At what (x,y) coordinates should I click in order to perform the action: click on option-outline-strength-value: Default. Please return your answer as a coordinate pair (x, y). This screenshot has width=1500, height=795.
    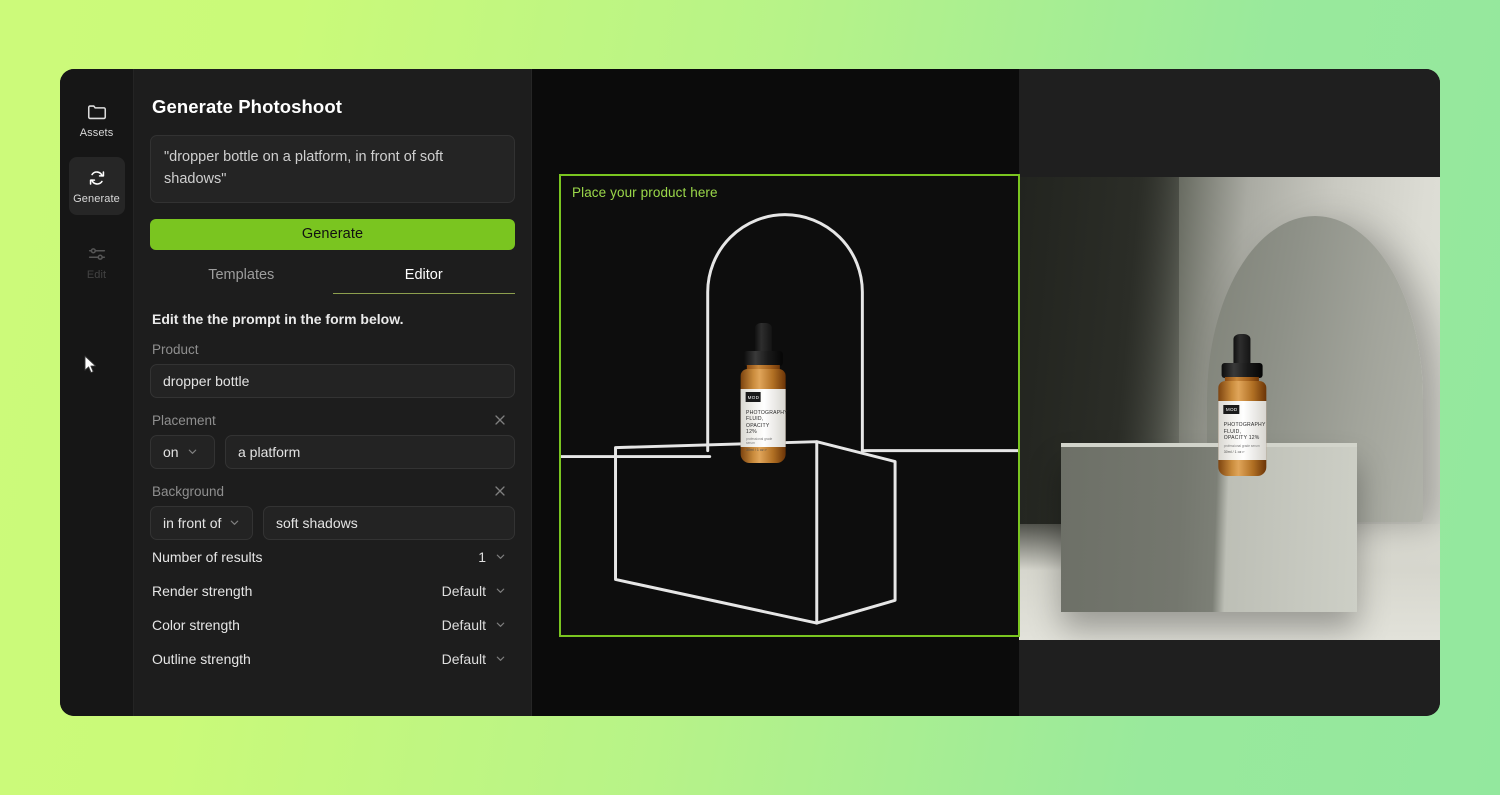
    Looking at the image, I should click on (463, 658).